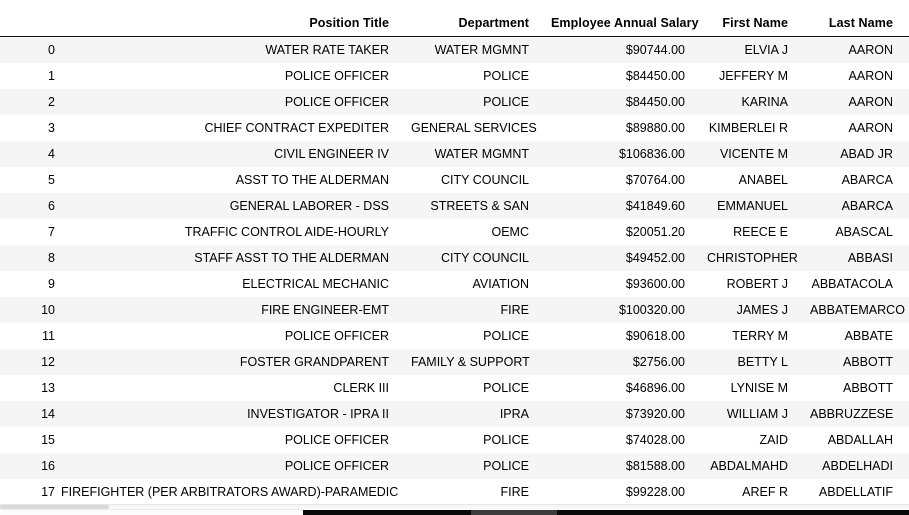 The width and height of the screenshot is (909, 515). Describe the element at coordinates (151, 512) in the screenshot. I see `chrome-segment-light` at that location.